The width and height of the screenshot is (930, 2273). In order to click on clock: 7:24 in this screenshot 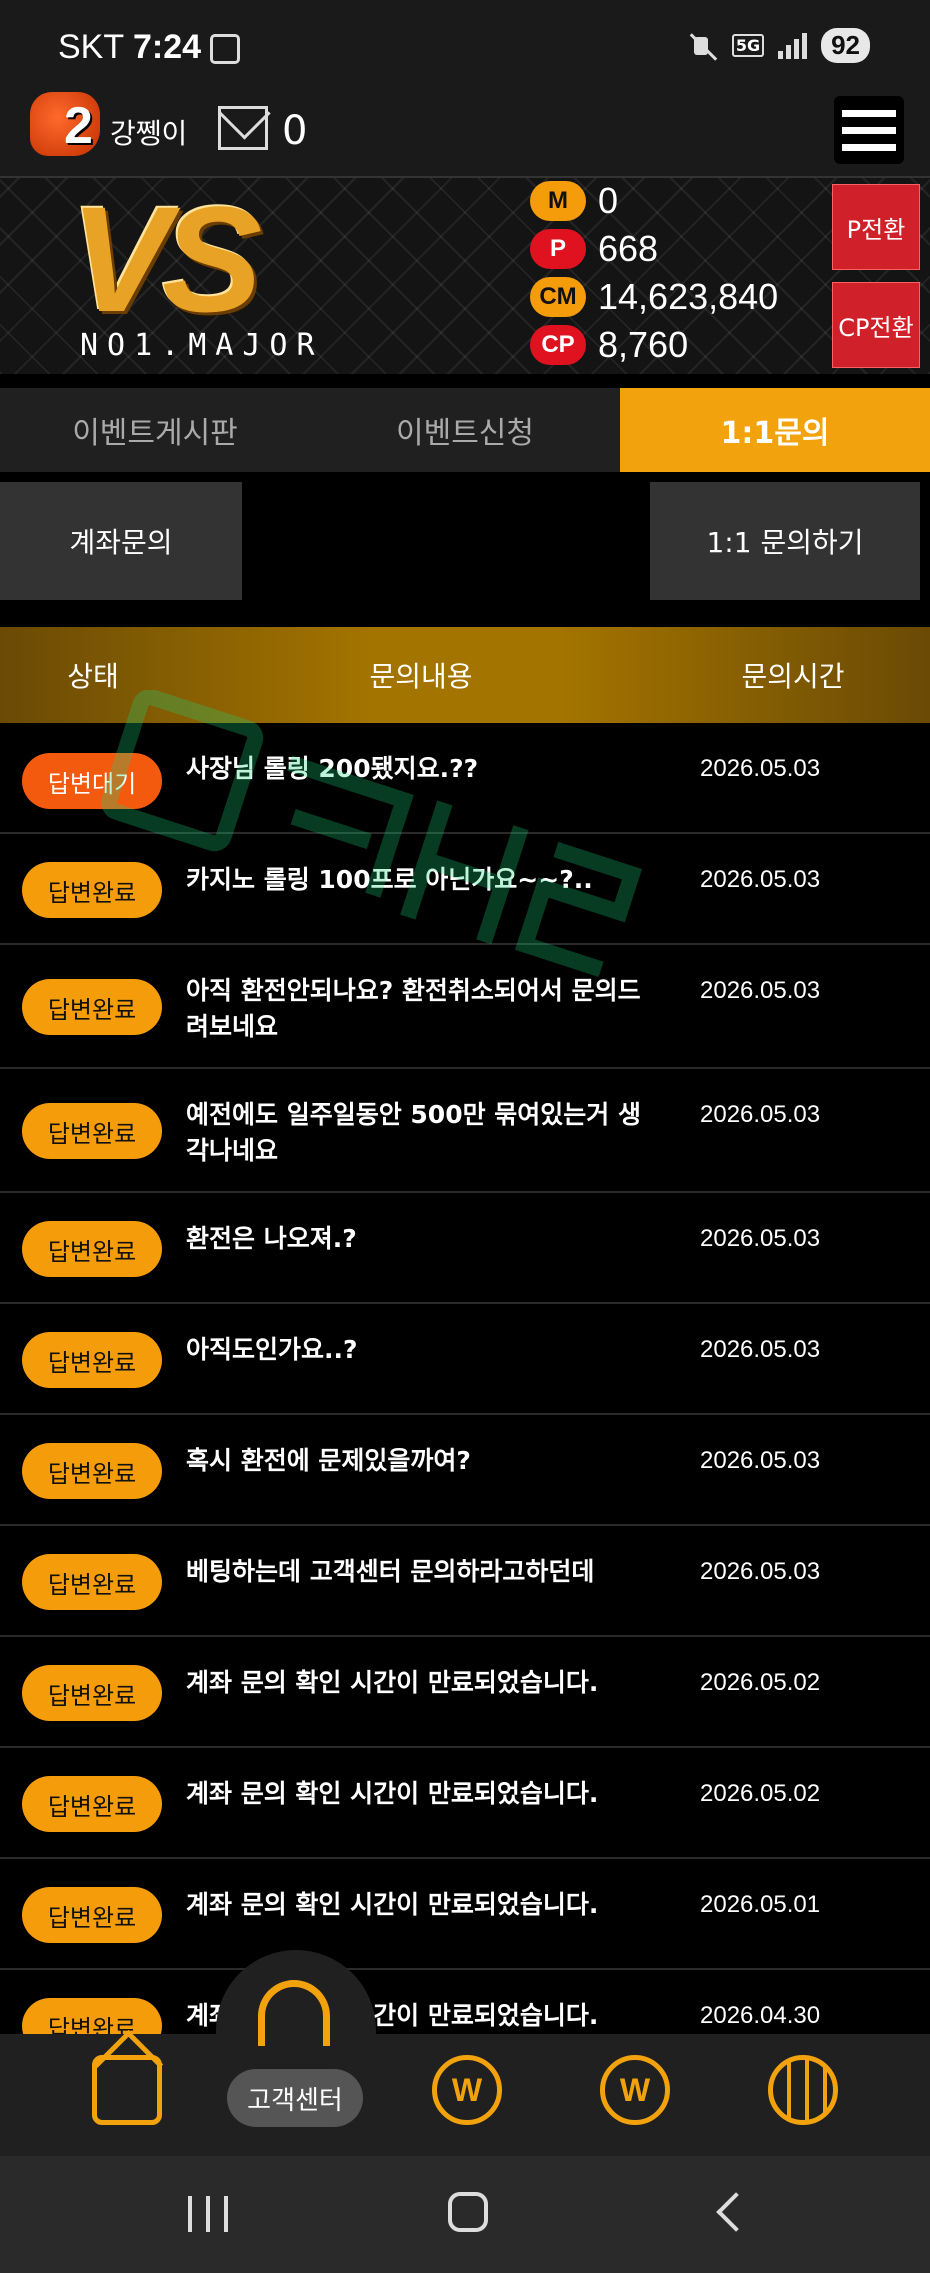, I will do `click(167, 47)`.